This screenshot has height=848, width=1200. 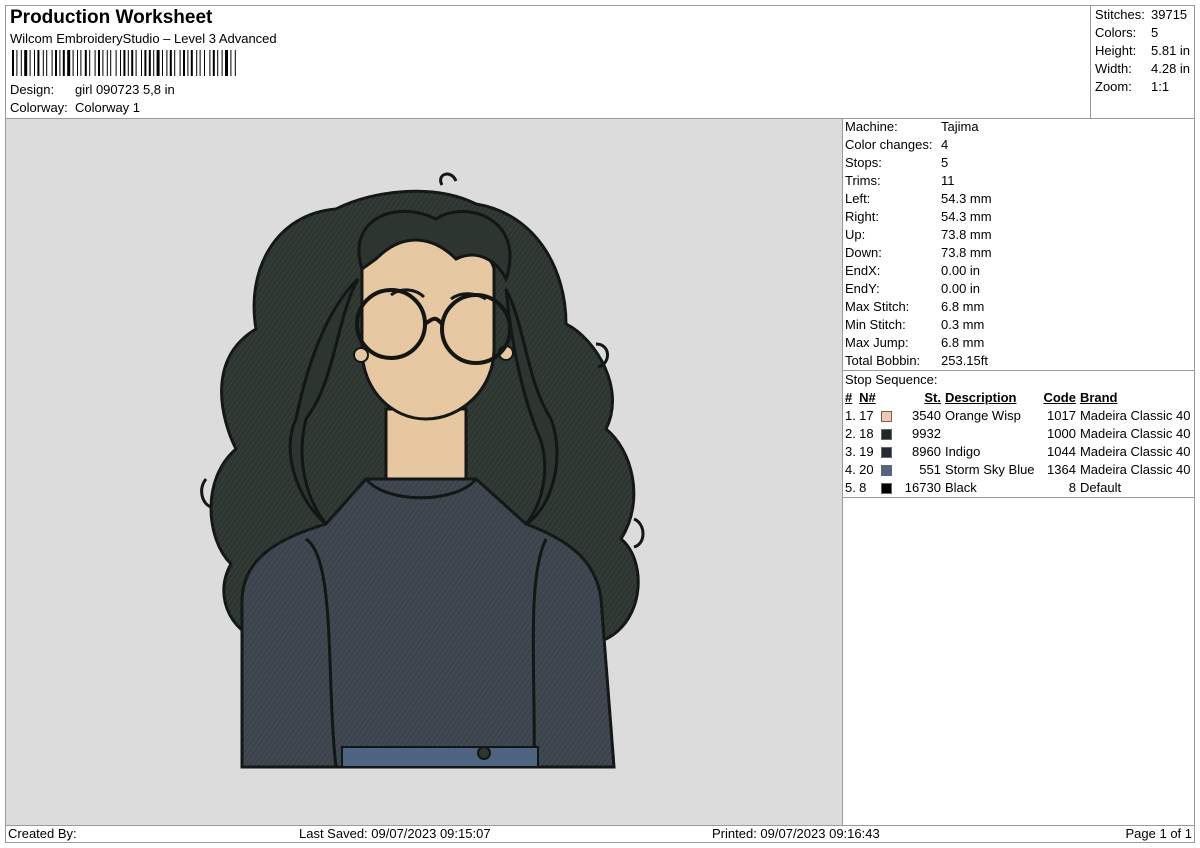 I want to click on details-divider, so click(x=1018, y=370).